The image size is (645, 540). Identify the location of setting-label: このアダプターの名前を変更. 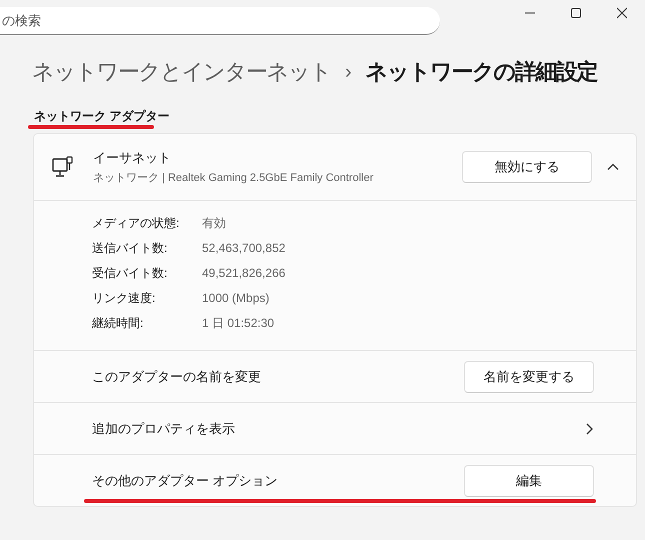
(176, 377).